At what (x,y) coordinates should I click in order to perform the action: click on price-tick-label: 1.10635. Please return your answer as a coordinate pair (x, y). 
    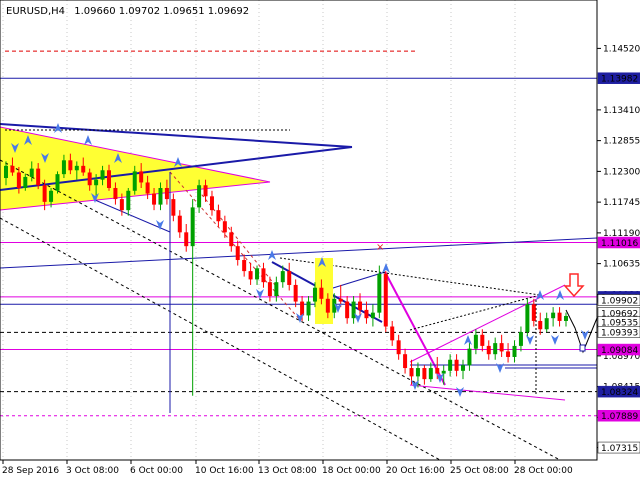
    Looking at the image, I should click on (621, 265).